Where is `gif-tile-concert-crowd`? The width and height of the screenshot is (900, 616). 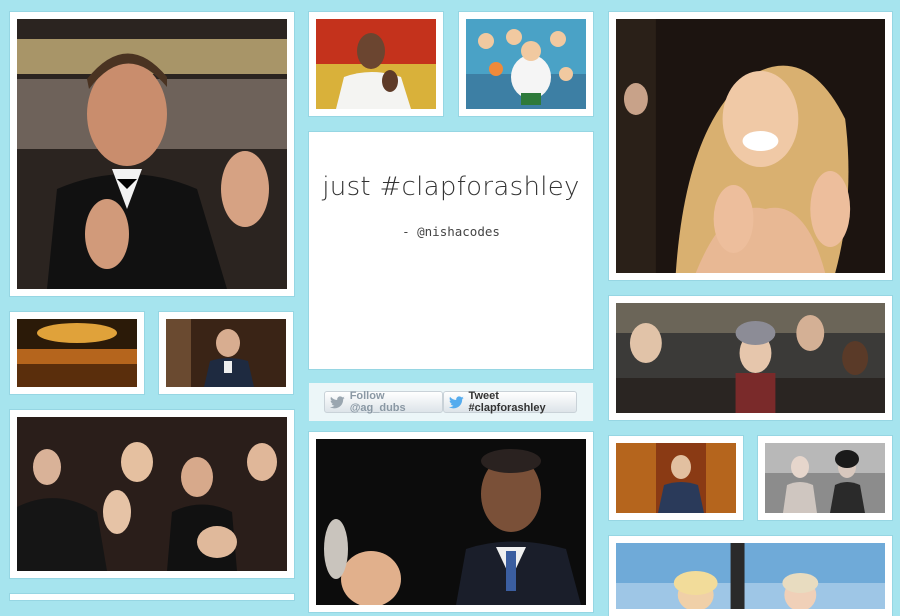 gif-tile-concert-crowd is located at coordinates (77, 353).